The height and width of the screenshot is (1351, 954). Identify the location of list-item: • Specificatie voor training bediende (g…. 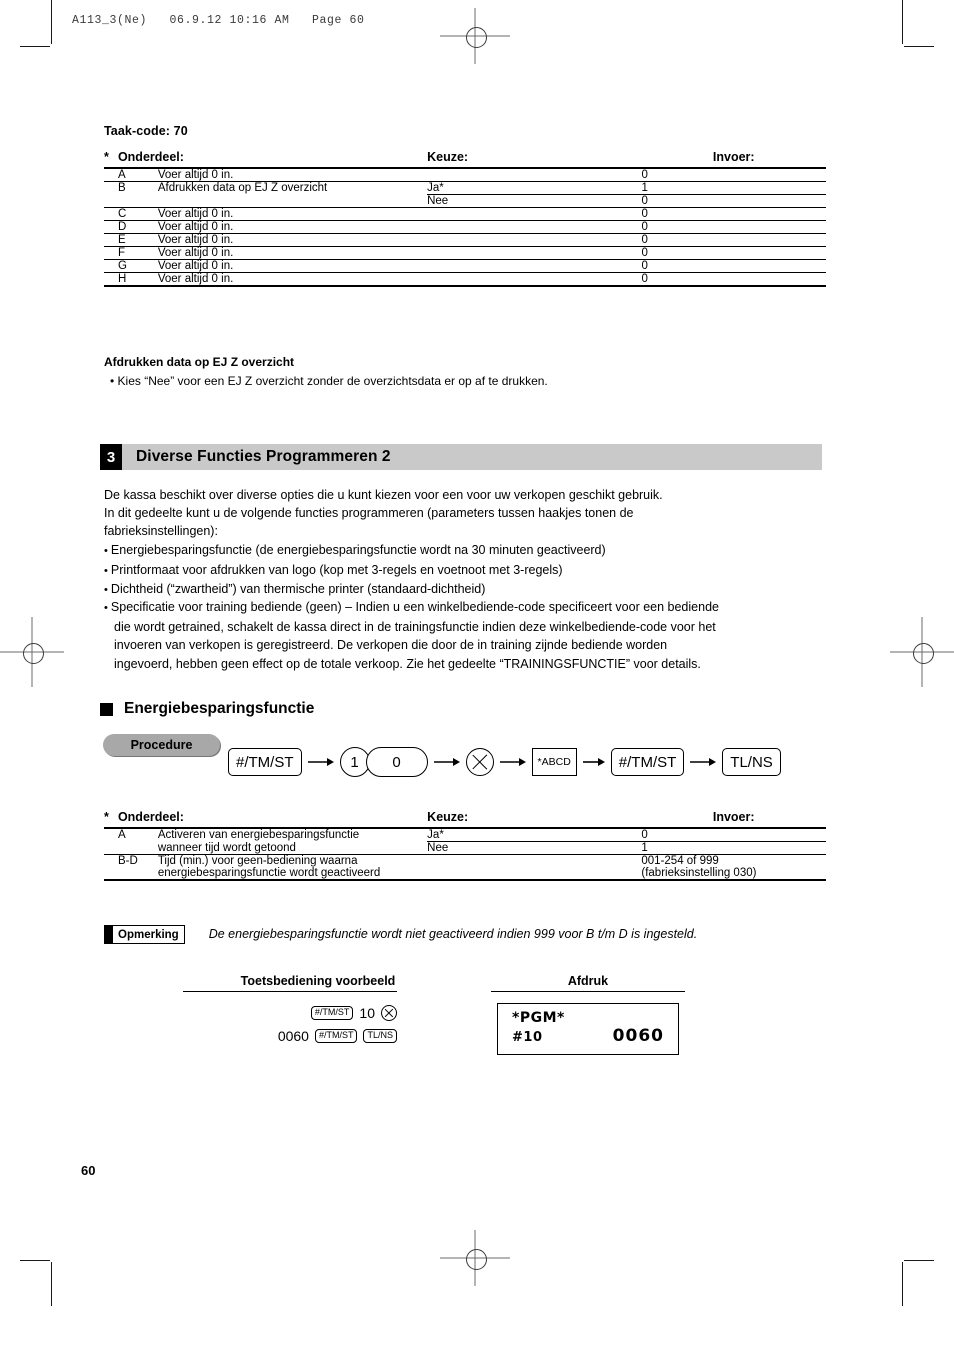
(474, 608).